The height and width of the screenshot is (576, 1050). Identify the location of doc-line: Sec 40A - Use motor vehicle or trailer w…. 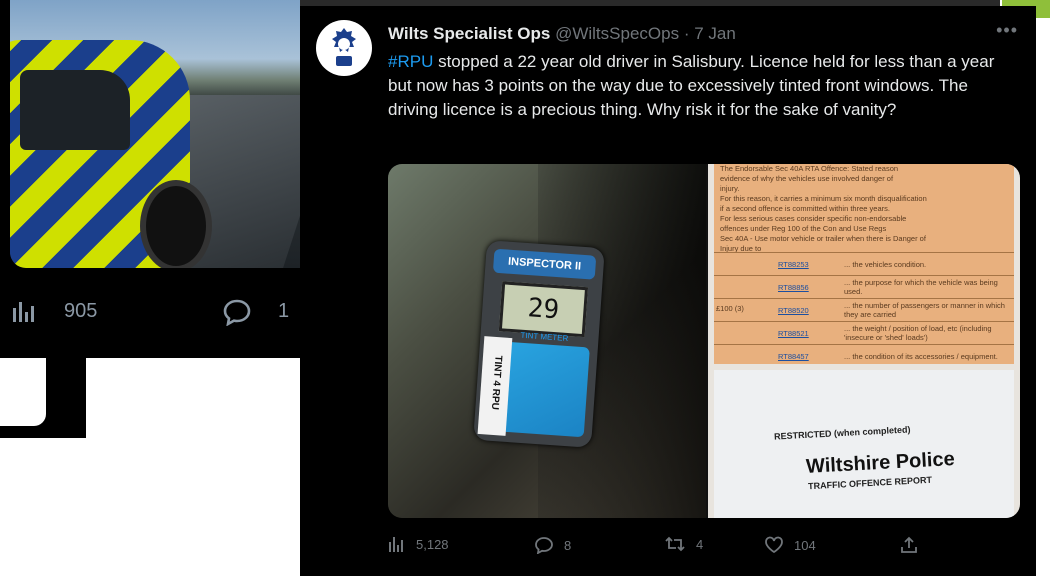
(823, 238).